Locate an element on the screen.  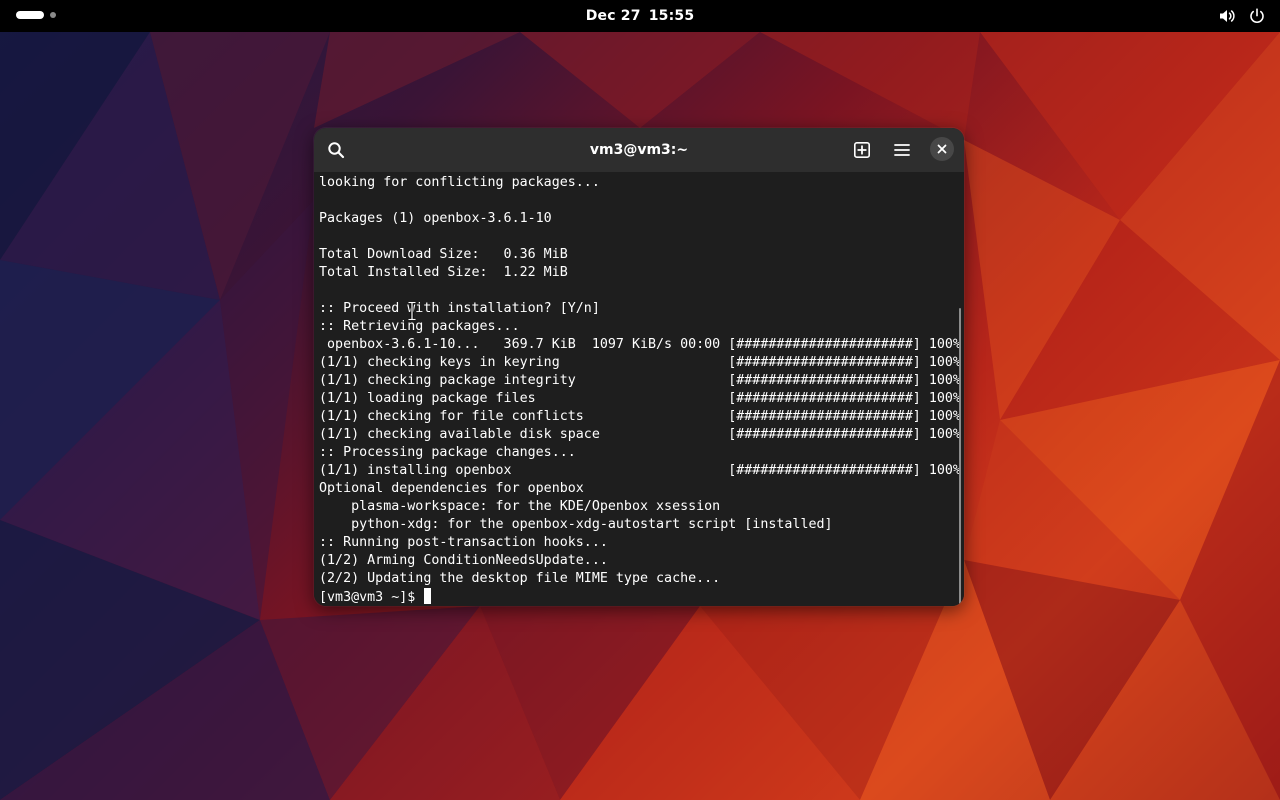
terminal-line: Total Installed Size: 1.22 MiB is located at coordinates (443, 272).